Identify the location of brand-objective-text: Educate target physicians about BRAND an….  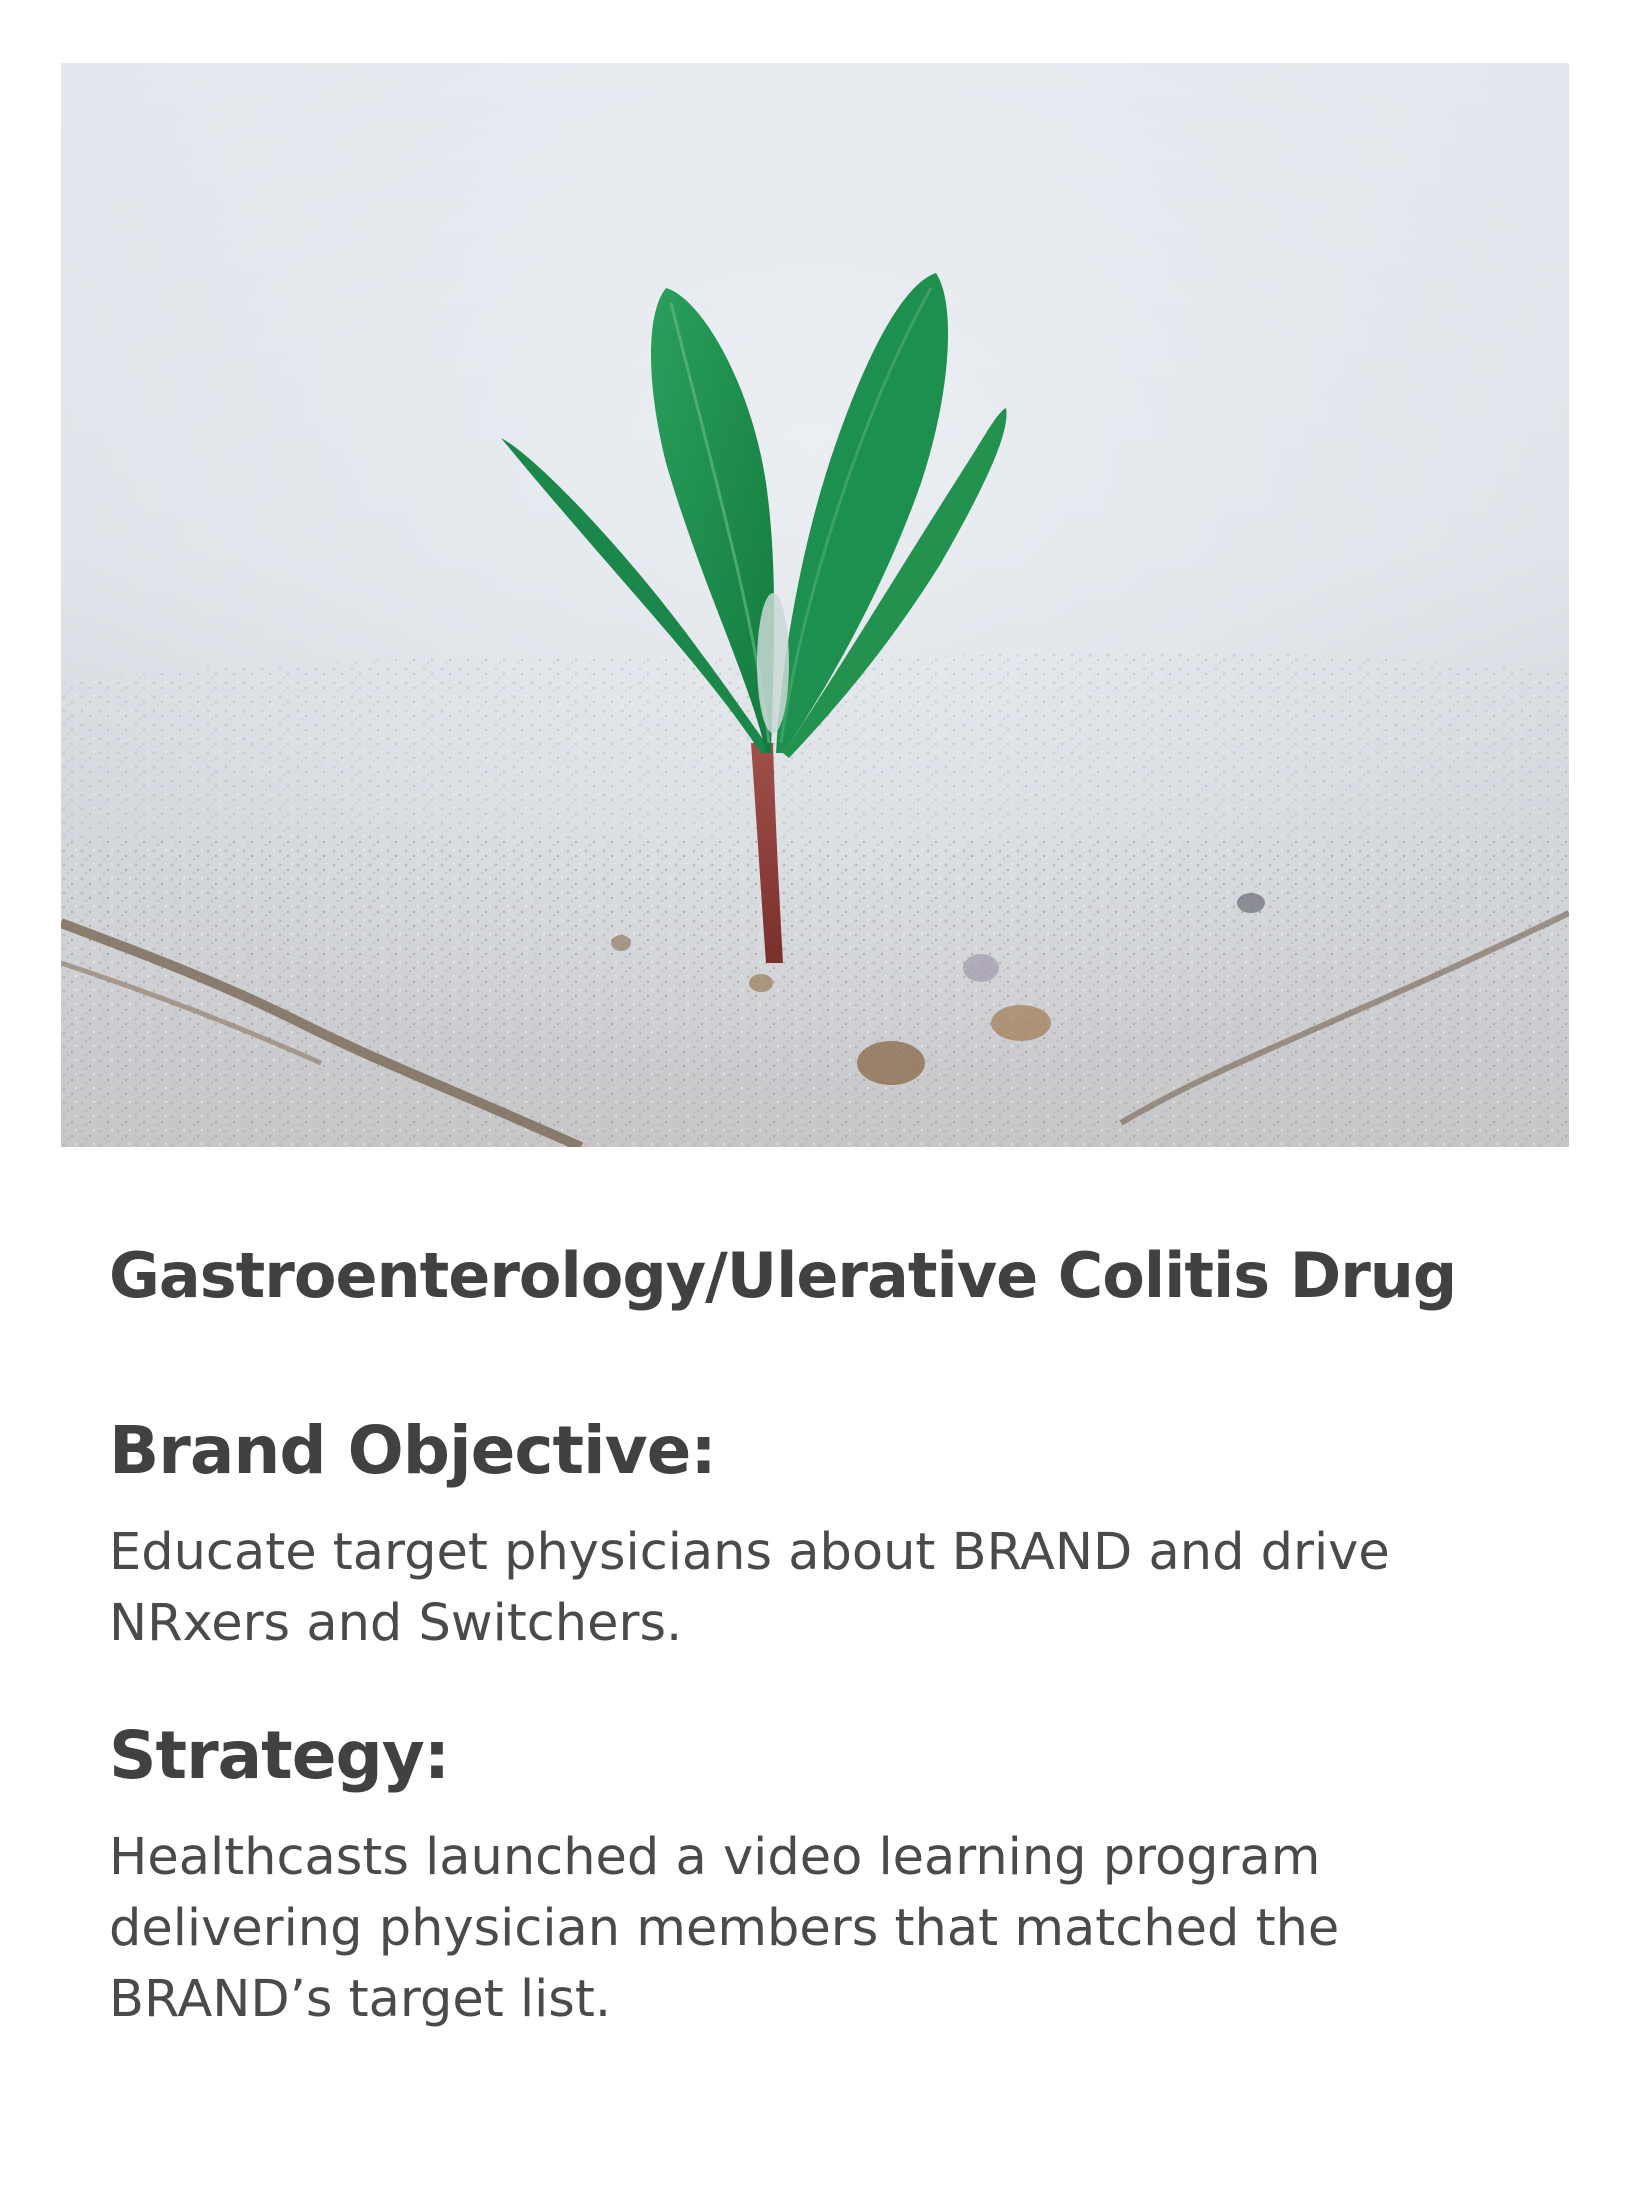
(749, 1588).